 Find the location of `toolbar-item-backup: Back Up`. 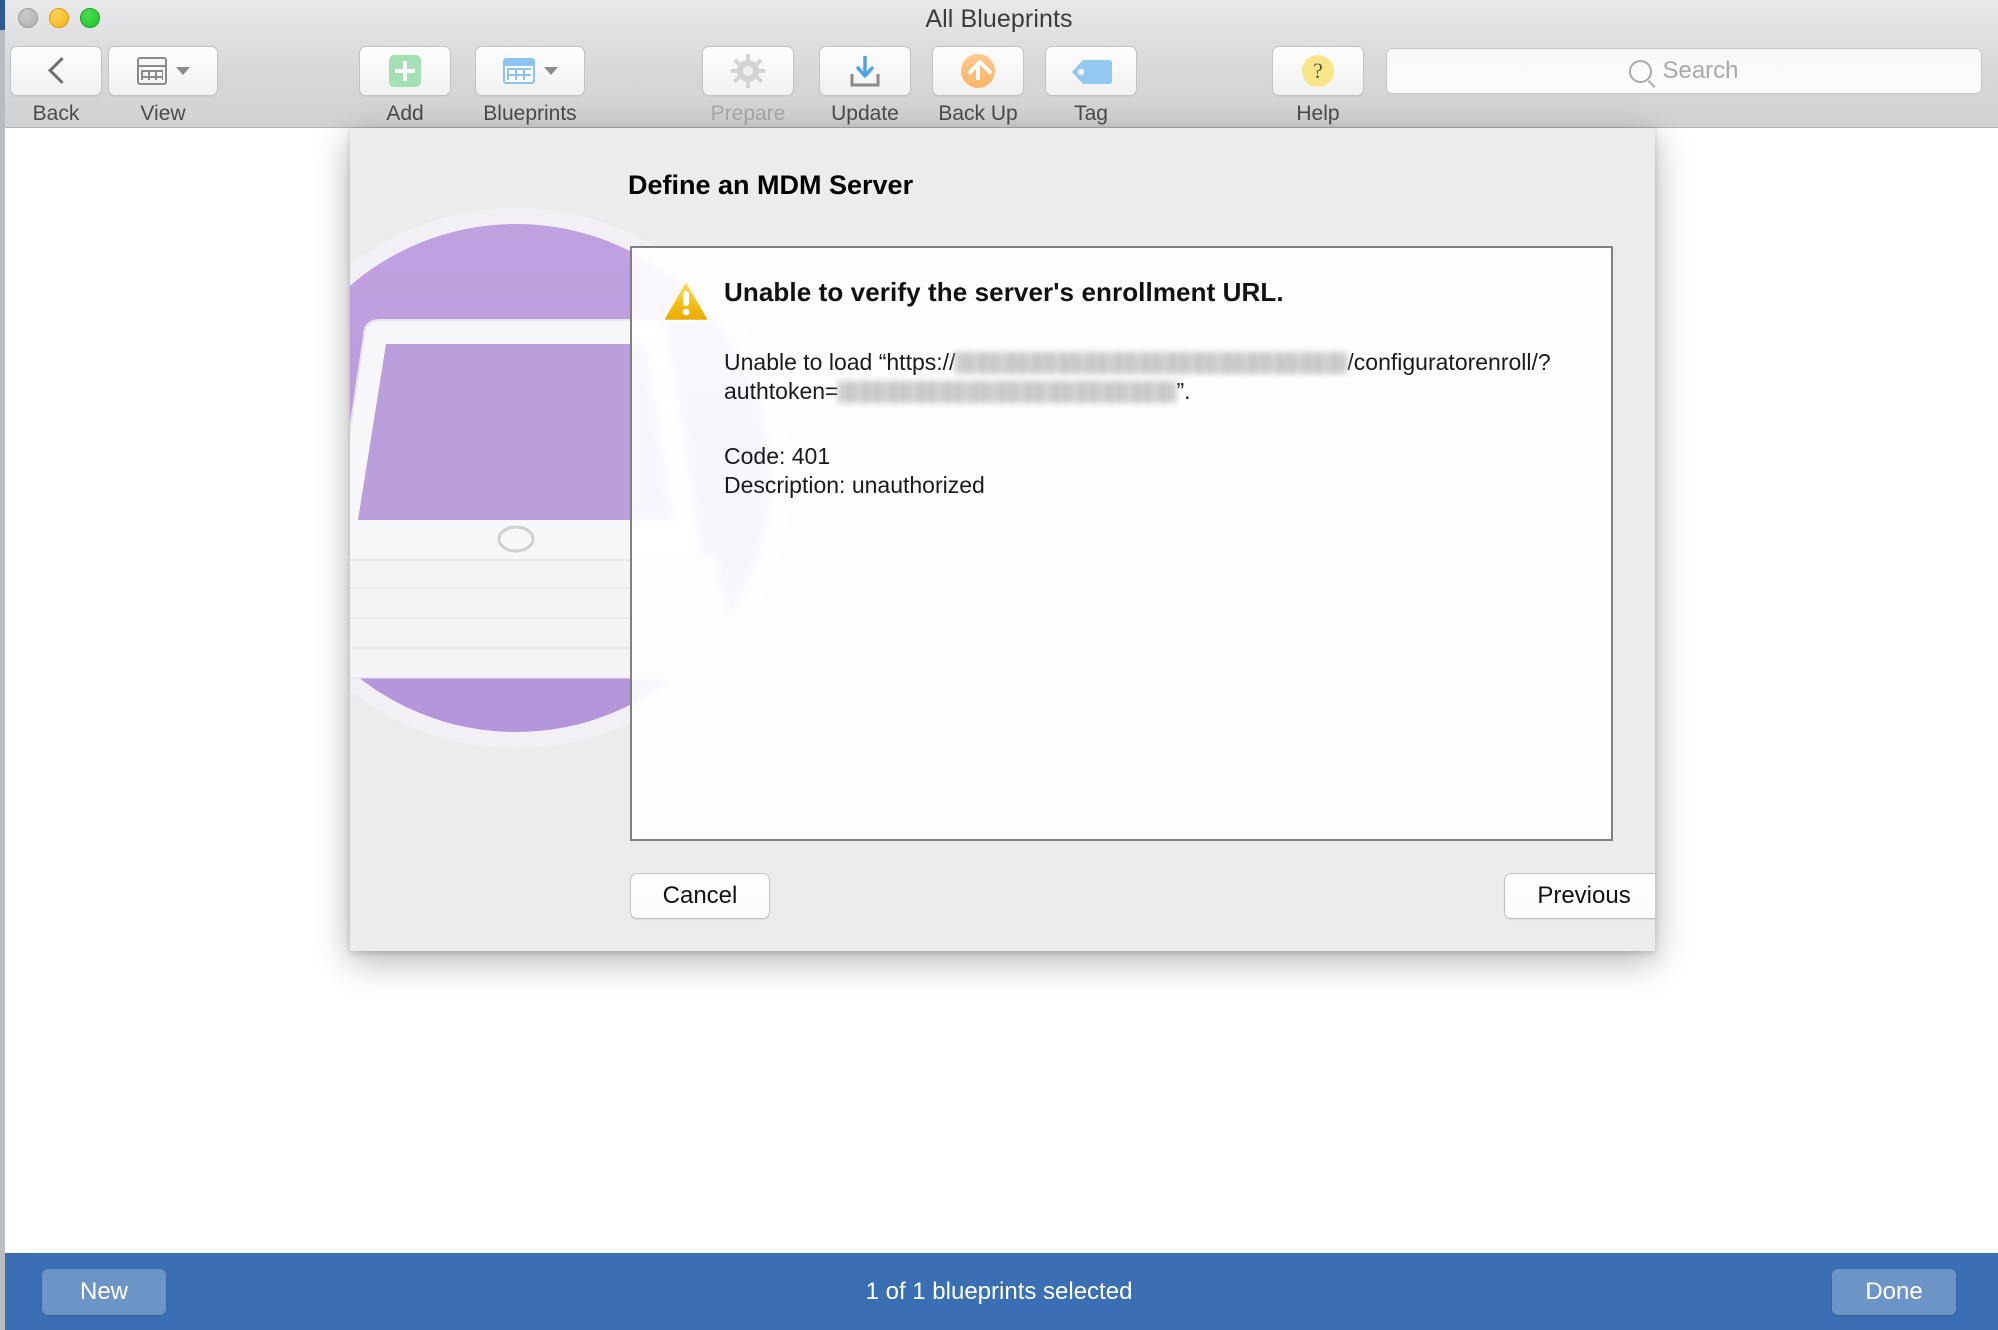

toolbar-item-backup: Back Up is located at coordinates (978, 86).